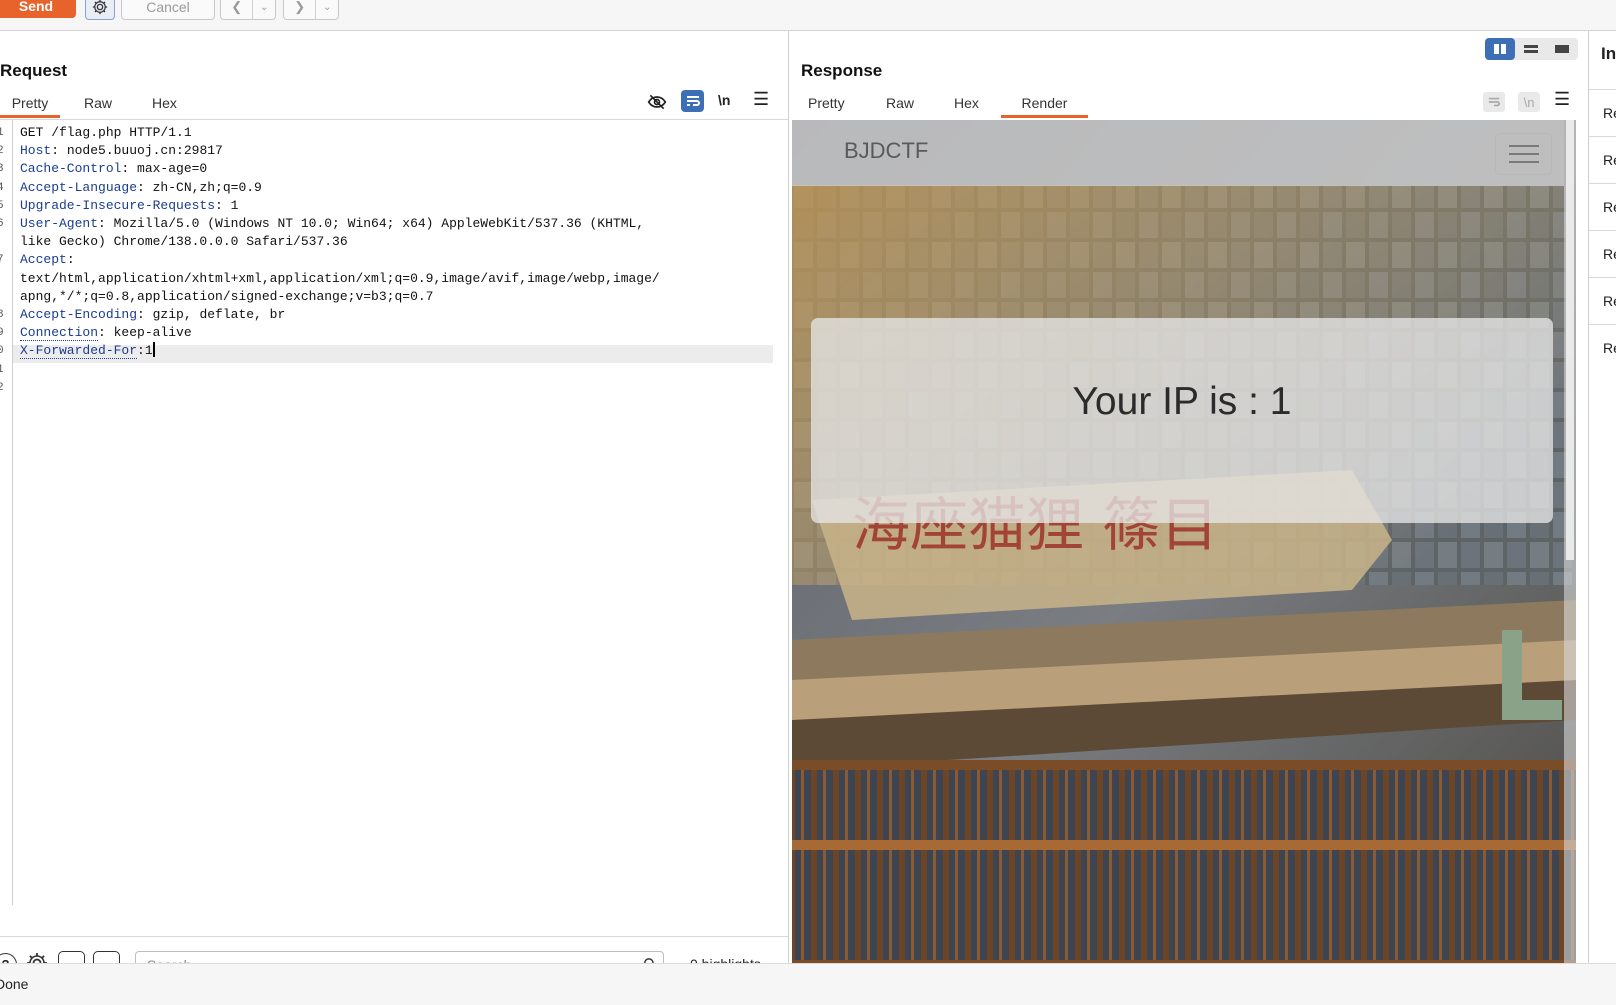 The image size is (1616, 1005). I want to click on rows-icon, so click(1531, 49).